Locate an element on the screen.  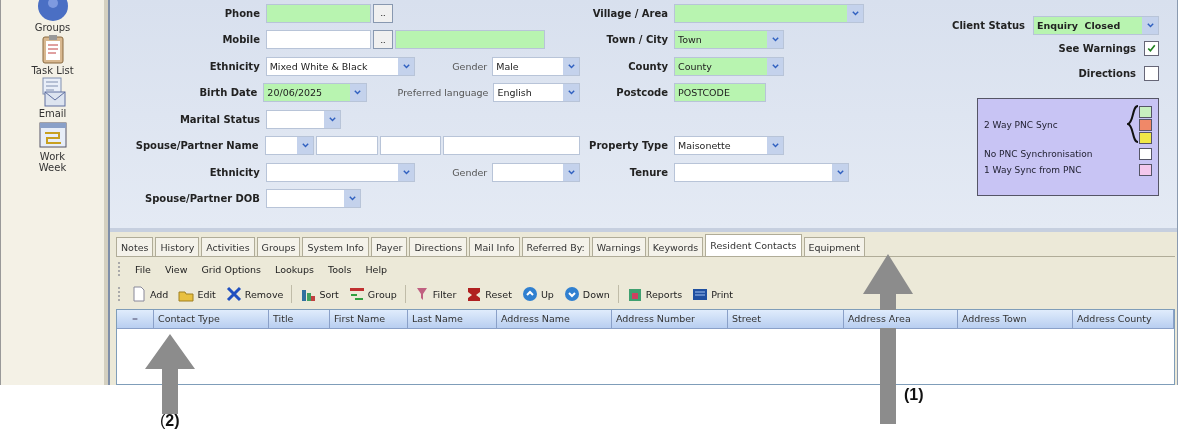
dropdown-field: Mixed White & Black is located at coordinates (340, 66).